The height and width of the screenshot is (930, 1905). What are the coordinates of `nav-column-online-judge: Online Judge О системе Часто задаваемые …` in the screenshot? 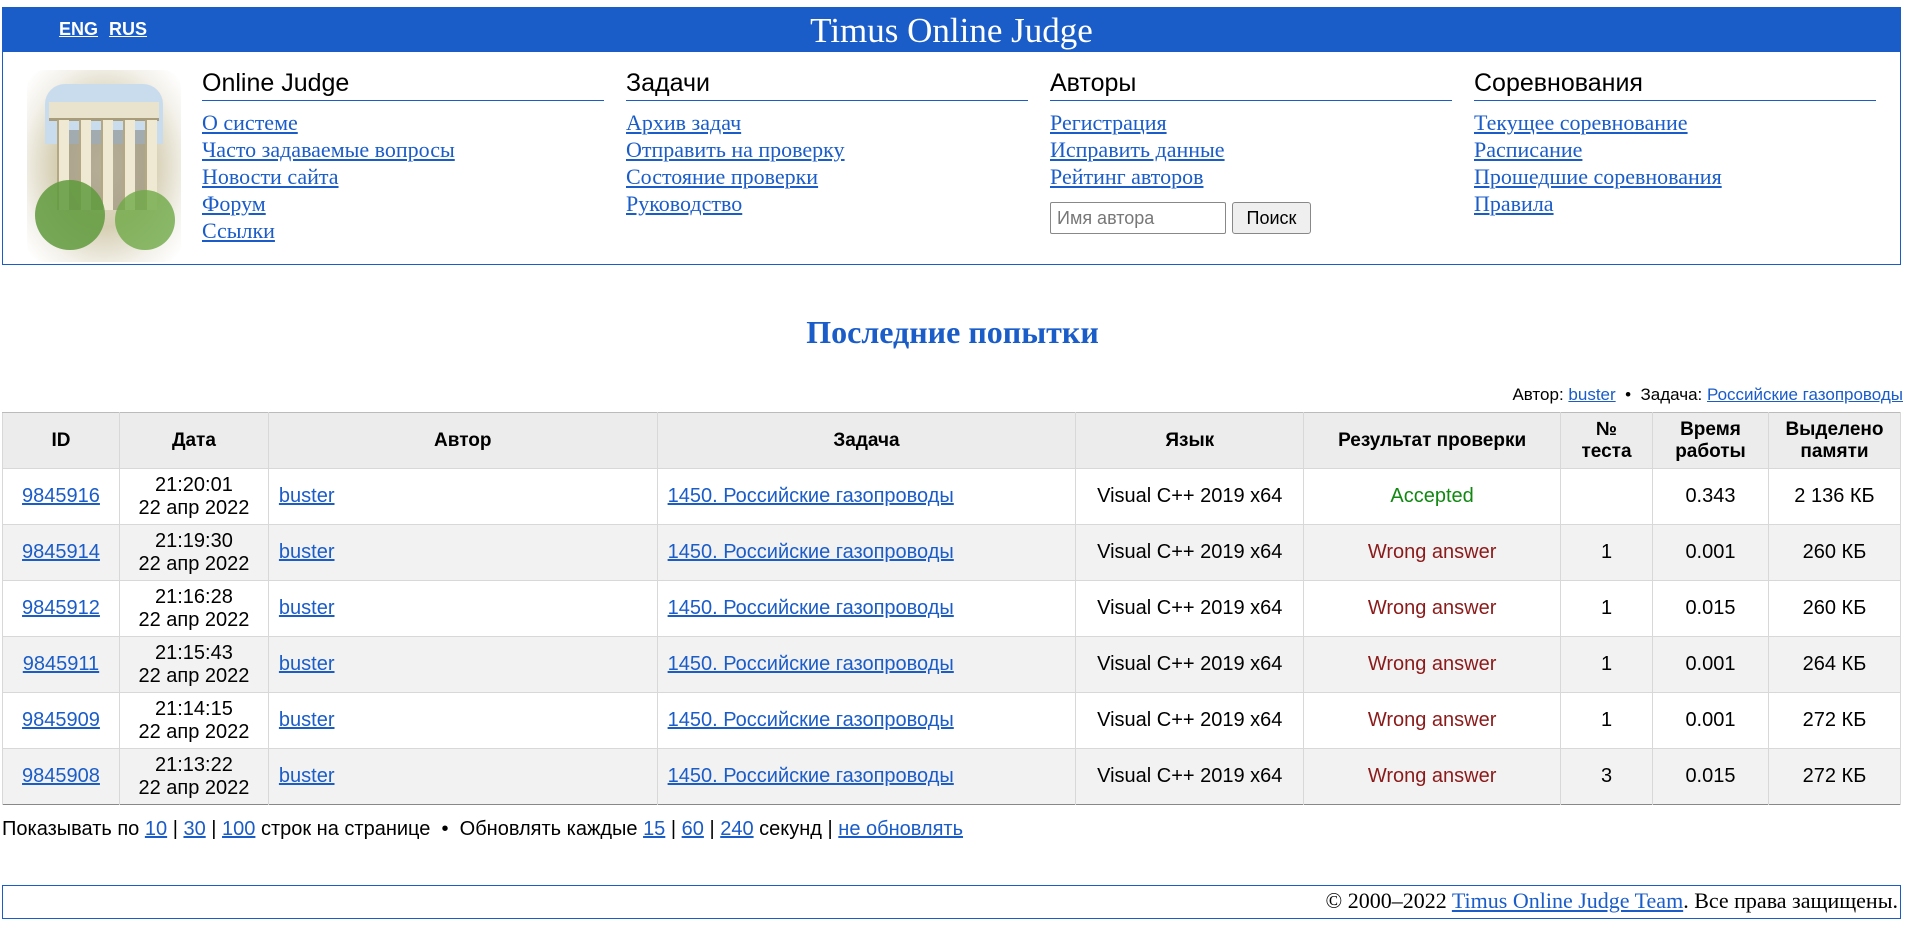 It's located at (403, 156).